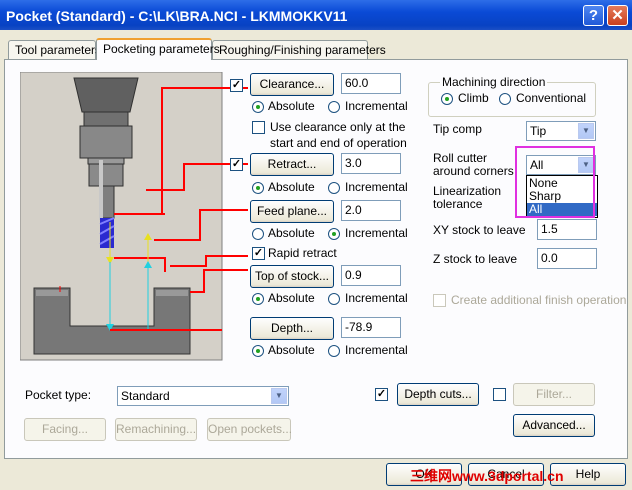 The image size is (632, 490). I want to click on feed-plane-input: 2.0, so click(371, 210).